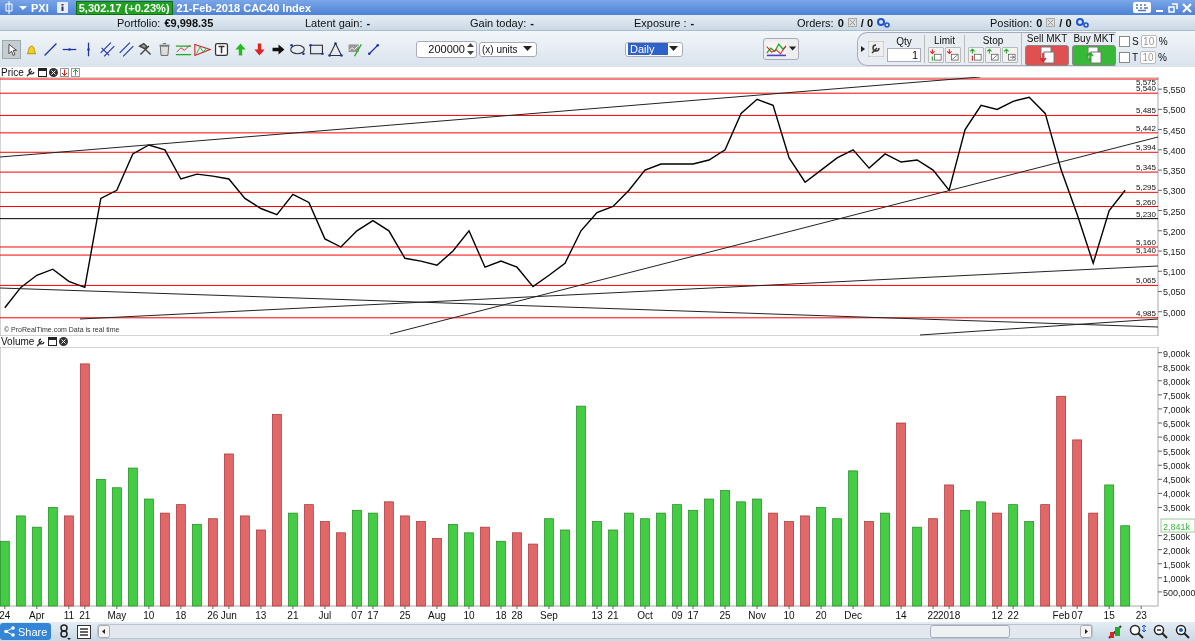  I want to click on date-label: Dec, so click(853, 615).